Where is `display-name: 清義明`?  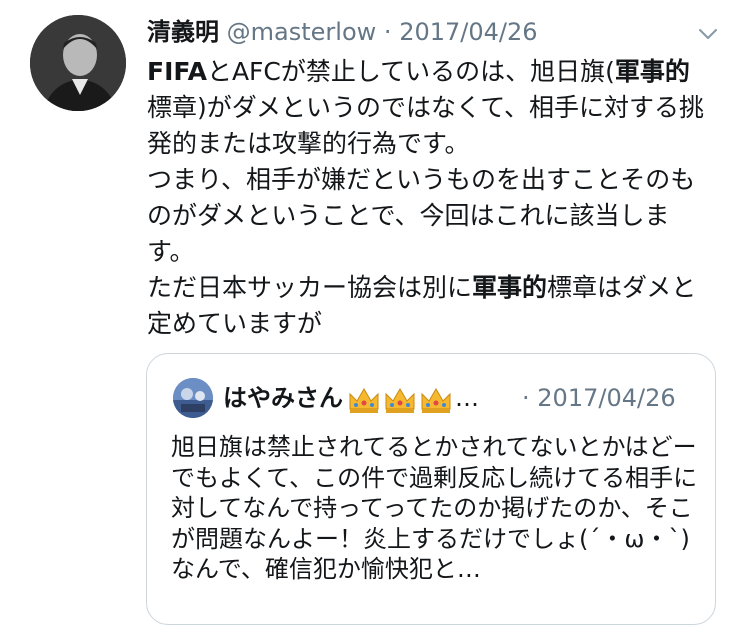
display-name: 清義明 is located at coordinates (183, 32).